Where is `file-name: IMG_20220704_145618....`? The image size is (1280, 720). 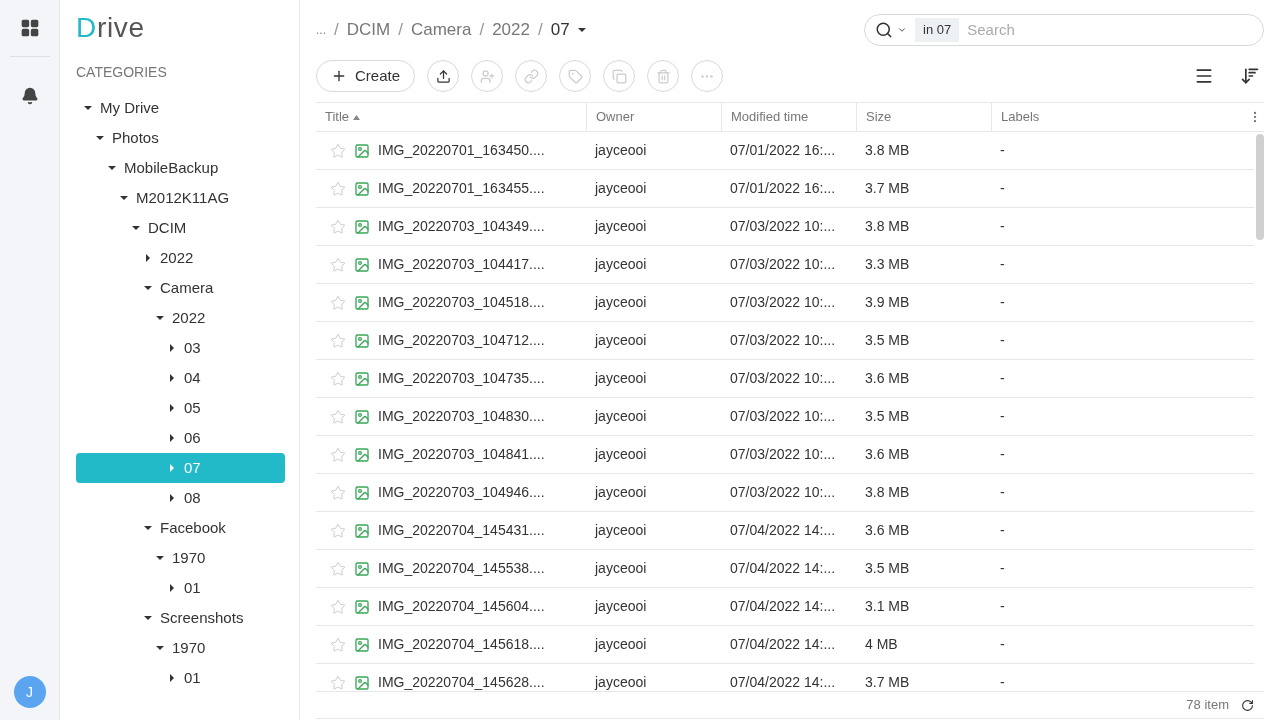 file-name: IMG_20220704_145618.... is located at coordinates (461, 644).